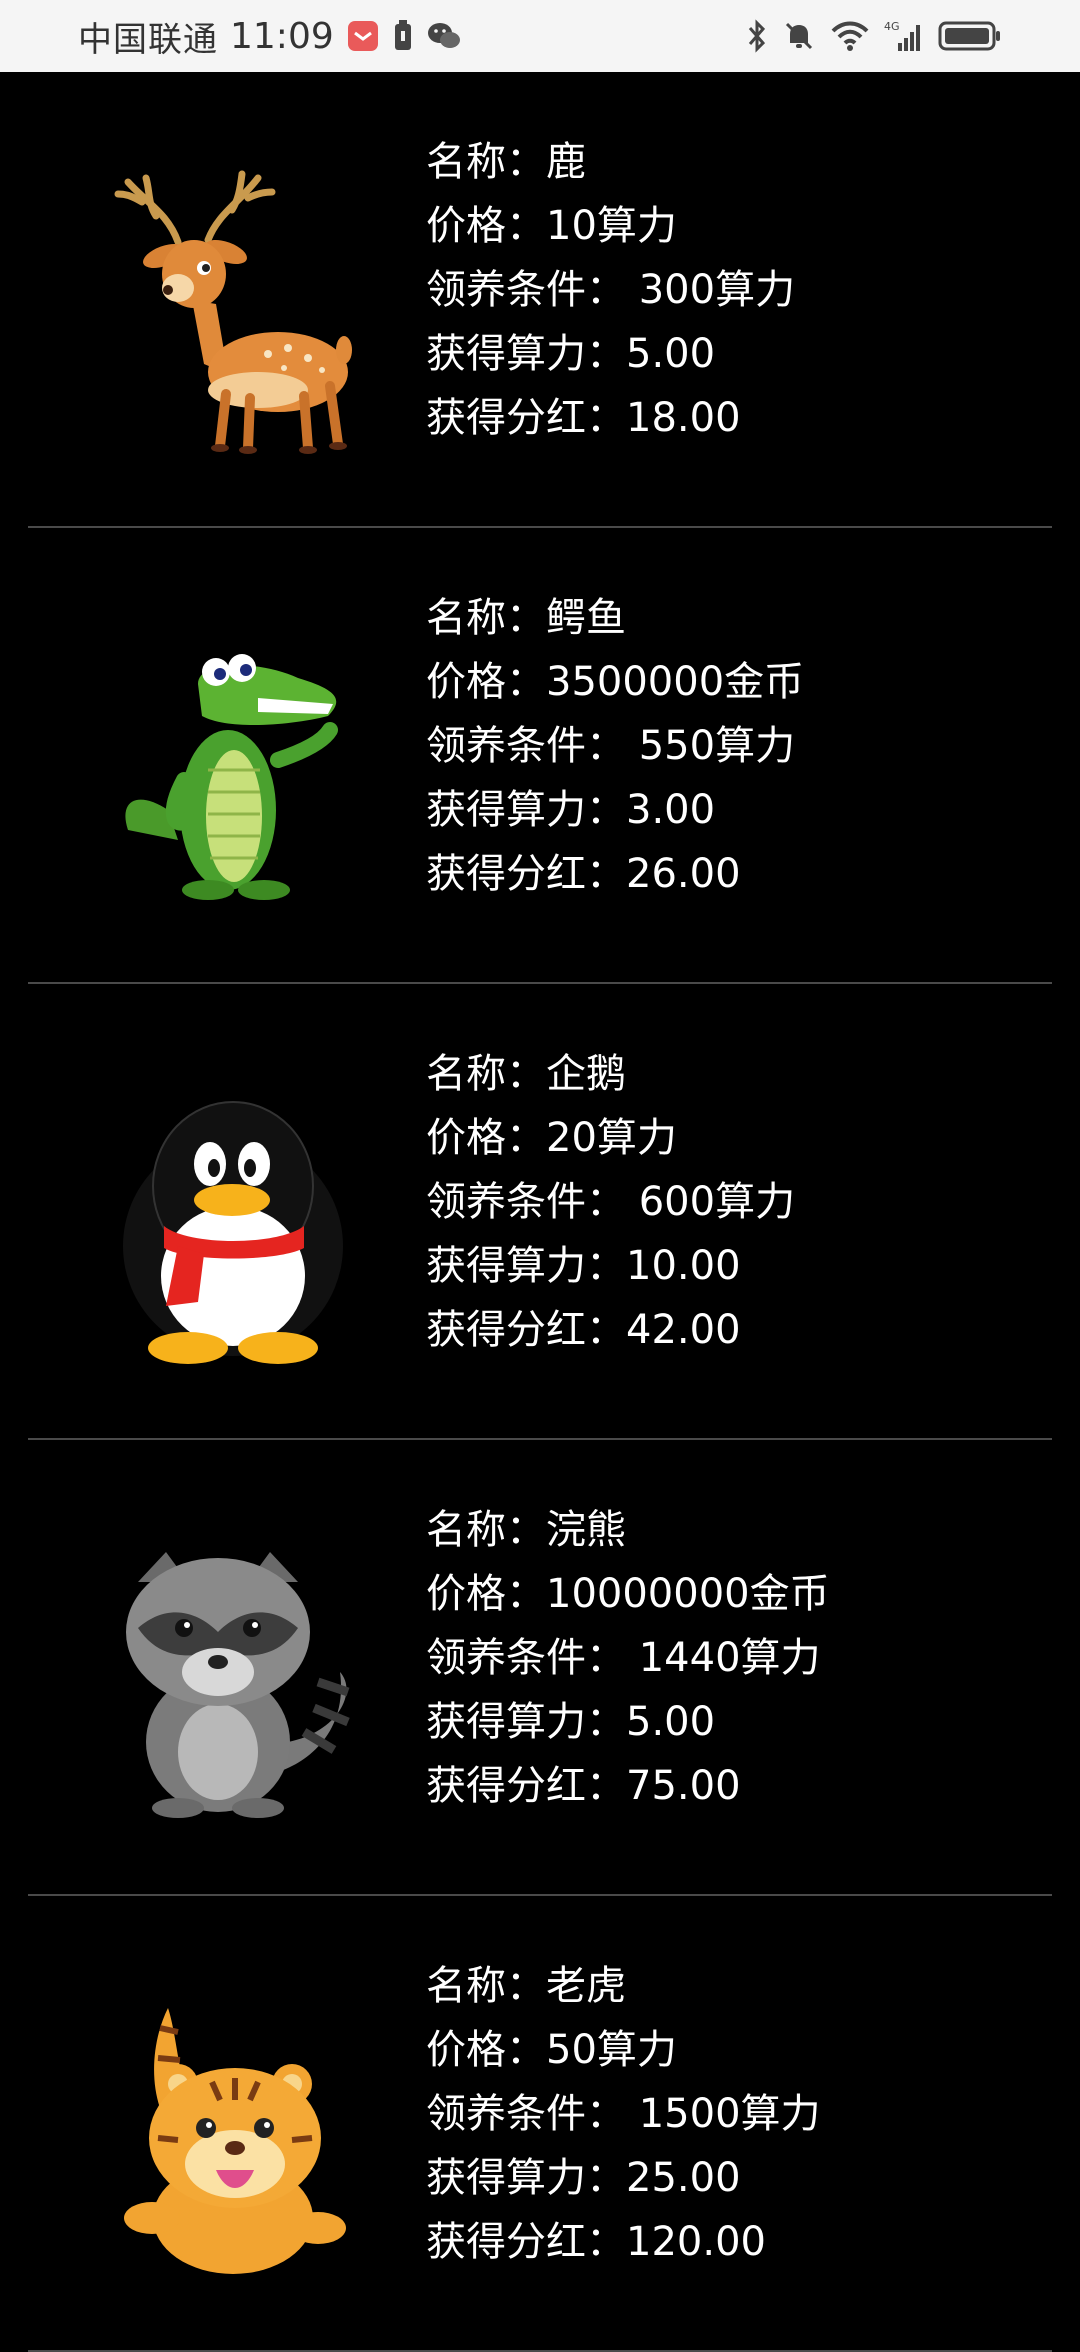  I want to click on pet-name: 鳄鱼, so click(586, 618).